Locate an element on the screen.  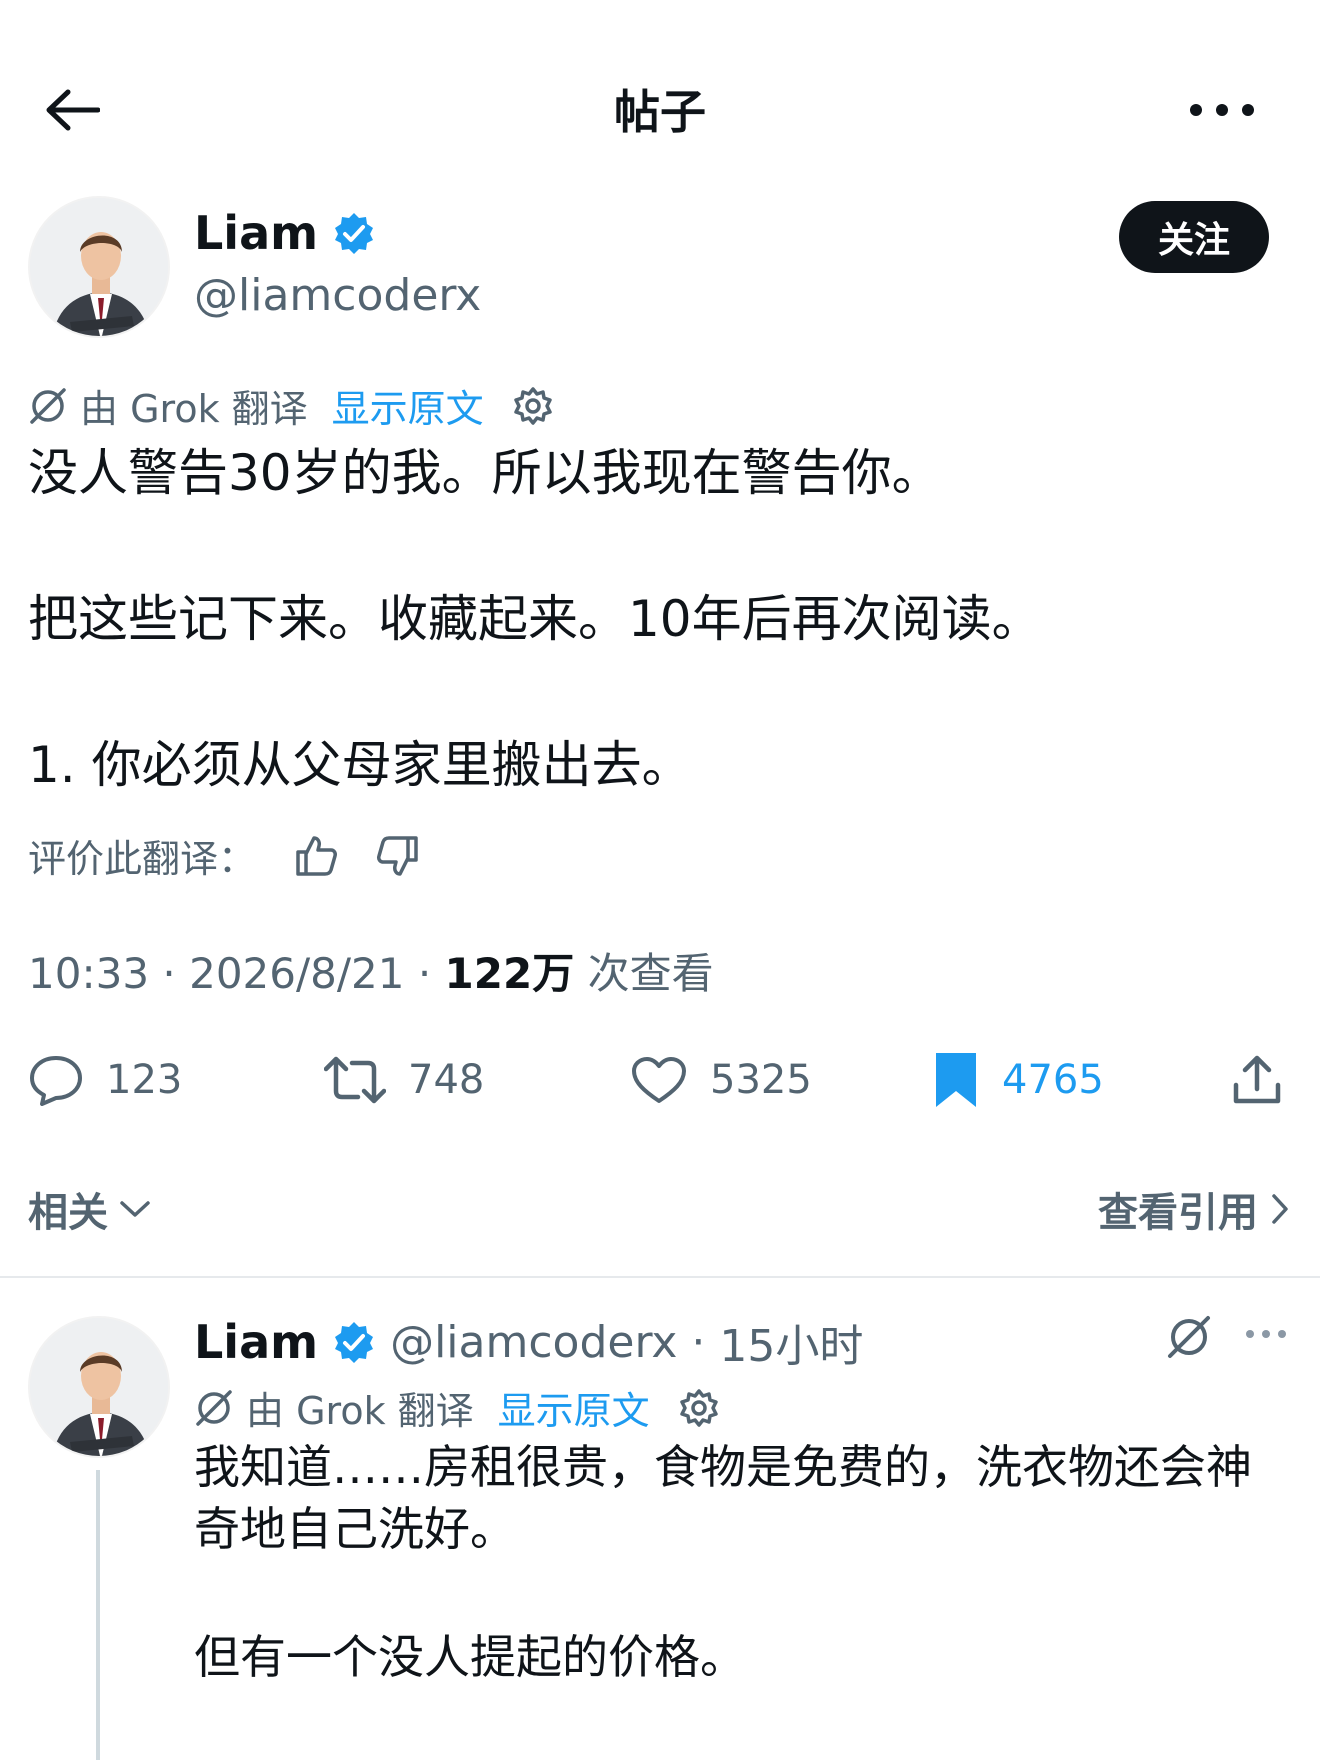
post-time: 10:33 is located at coordinates (89, 973).